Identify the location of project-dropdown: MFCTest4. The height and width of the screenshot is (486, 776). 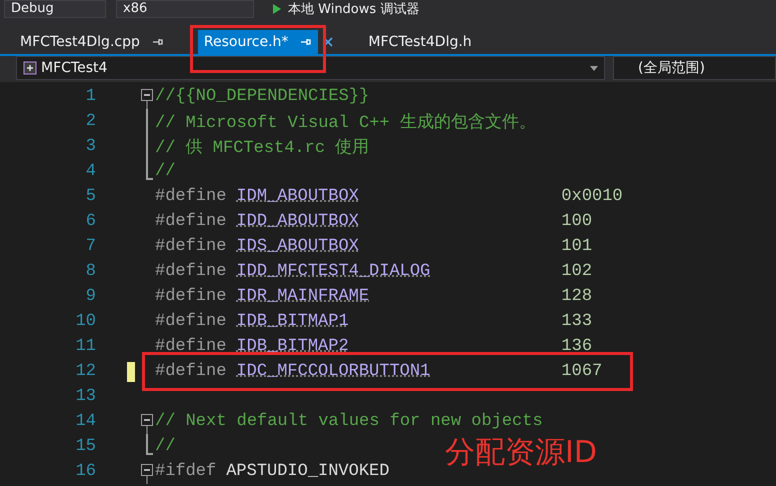
(310, 68).